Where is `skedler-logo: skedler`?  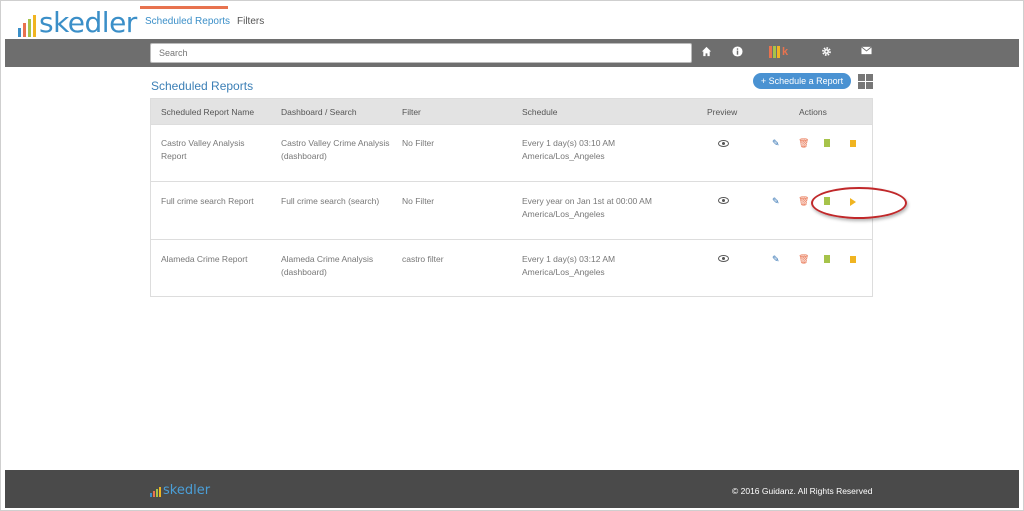
skedler-logo: skedler is located at coordinates (77, 23).